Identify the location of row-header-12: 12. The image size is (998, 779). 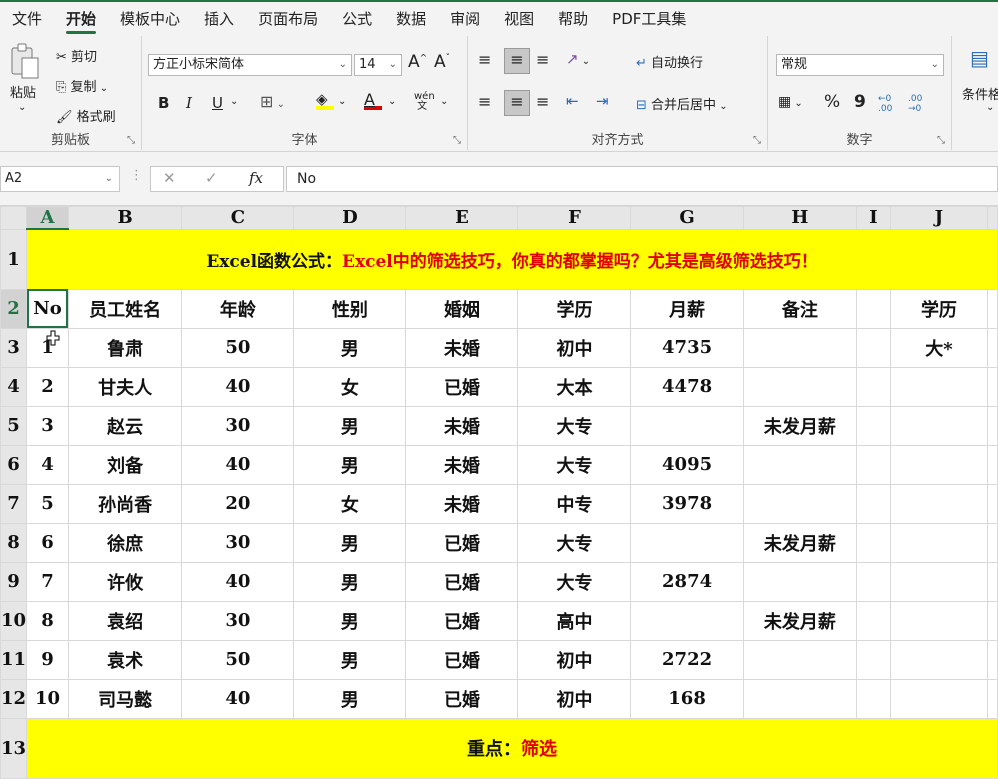
(14, 698).